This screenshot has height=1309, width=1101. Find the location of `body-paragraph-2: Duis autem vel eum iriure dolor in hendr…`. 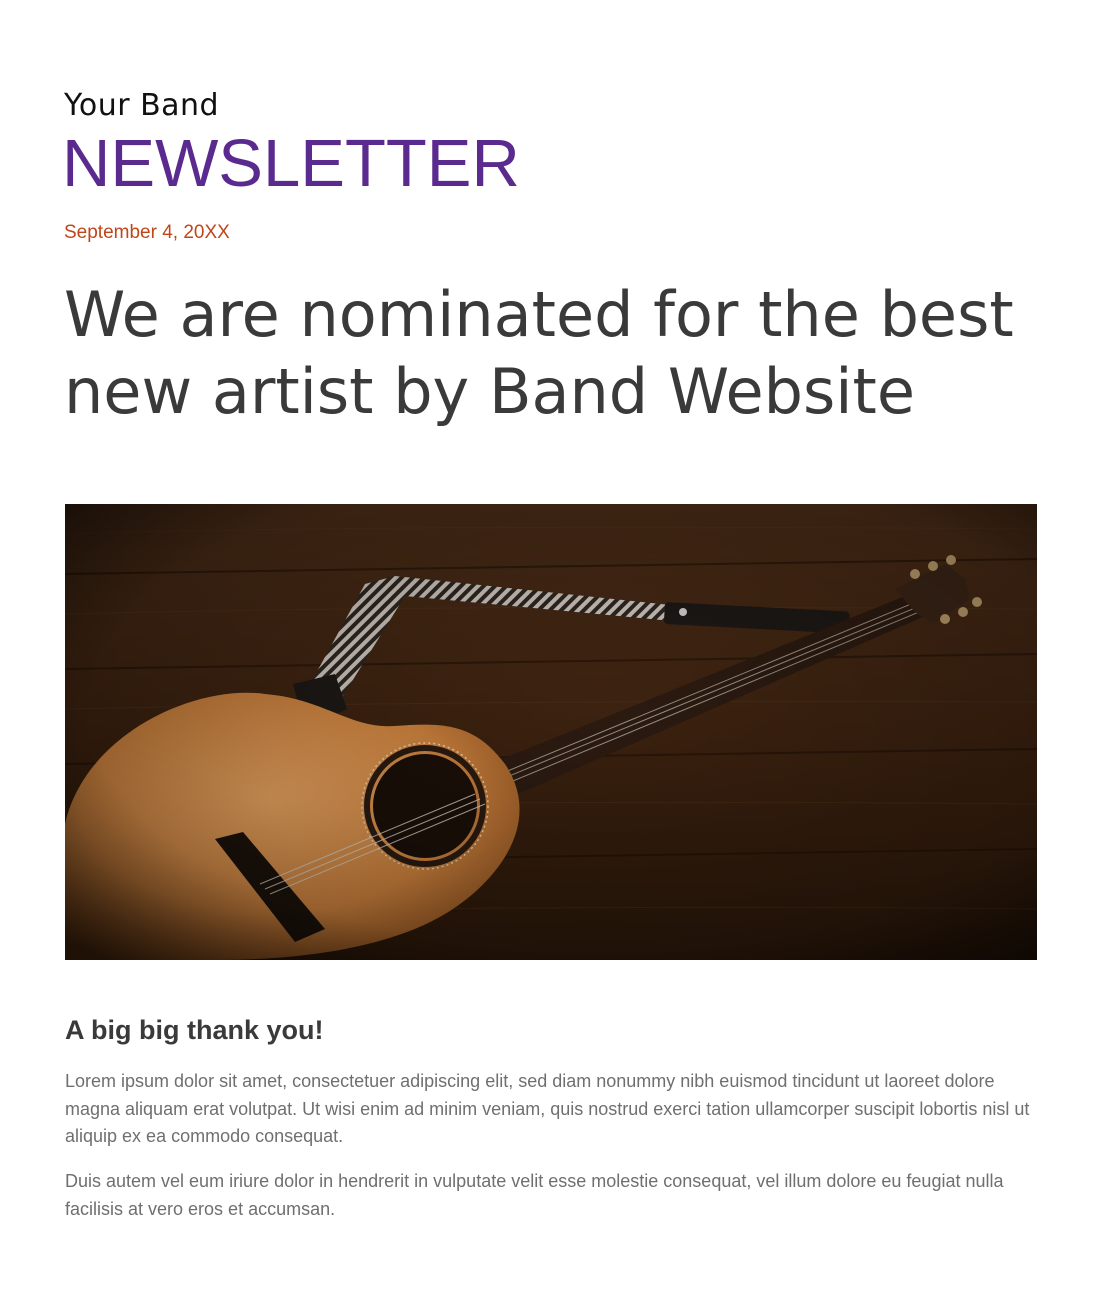

body-paragraph-2: Duis autem vel eum iriure dolor in hendr… is located at coordinates (534, 1195).